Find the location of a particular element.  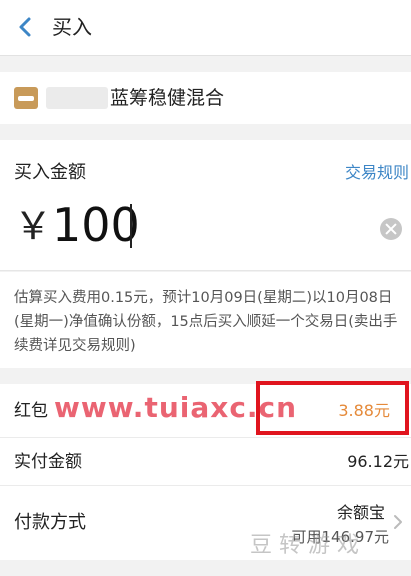

amount-input: 100 is located at coordinates (96, 225).